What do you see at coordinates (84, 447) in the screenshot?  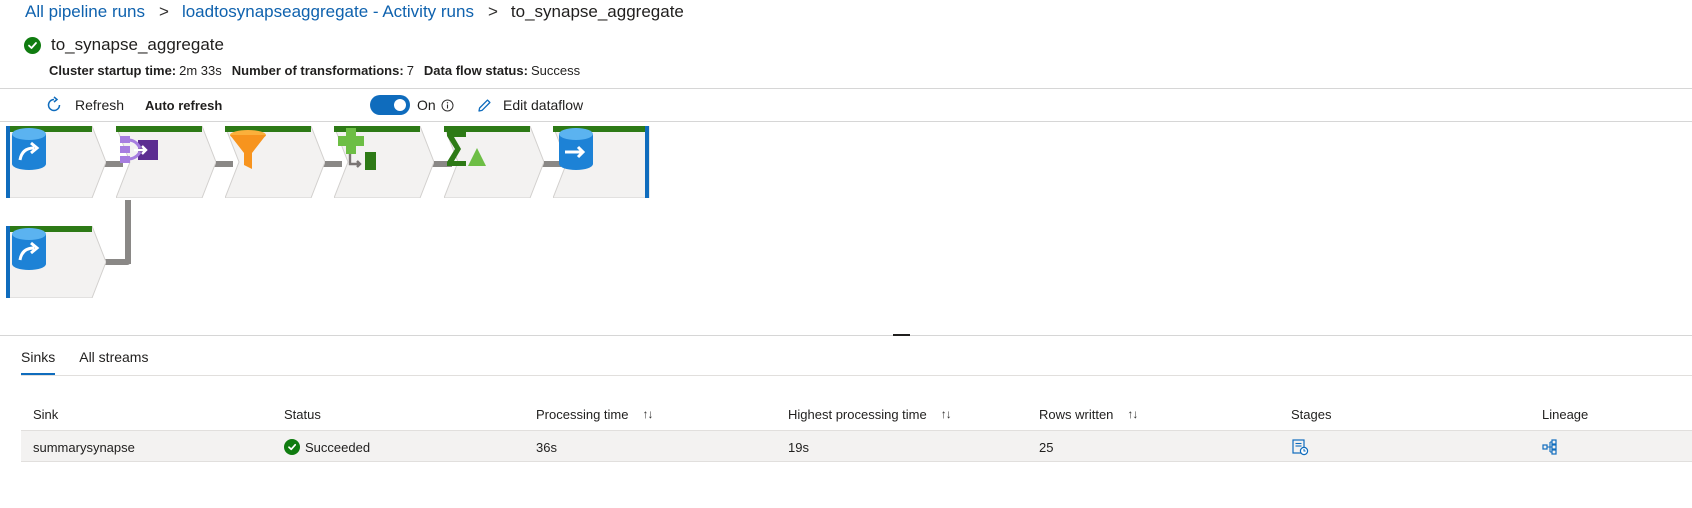 I see `cell-sink: summarysynapse` at bounding box center [84, 447].